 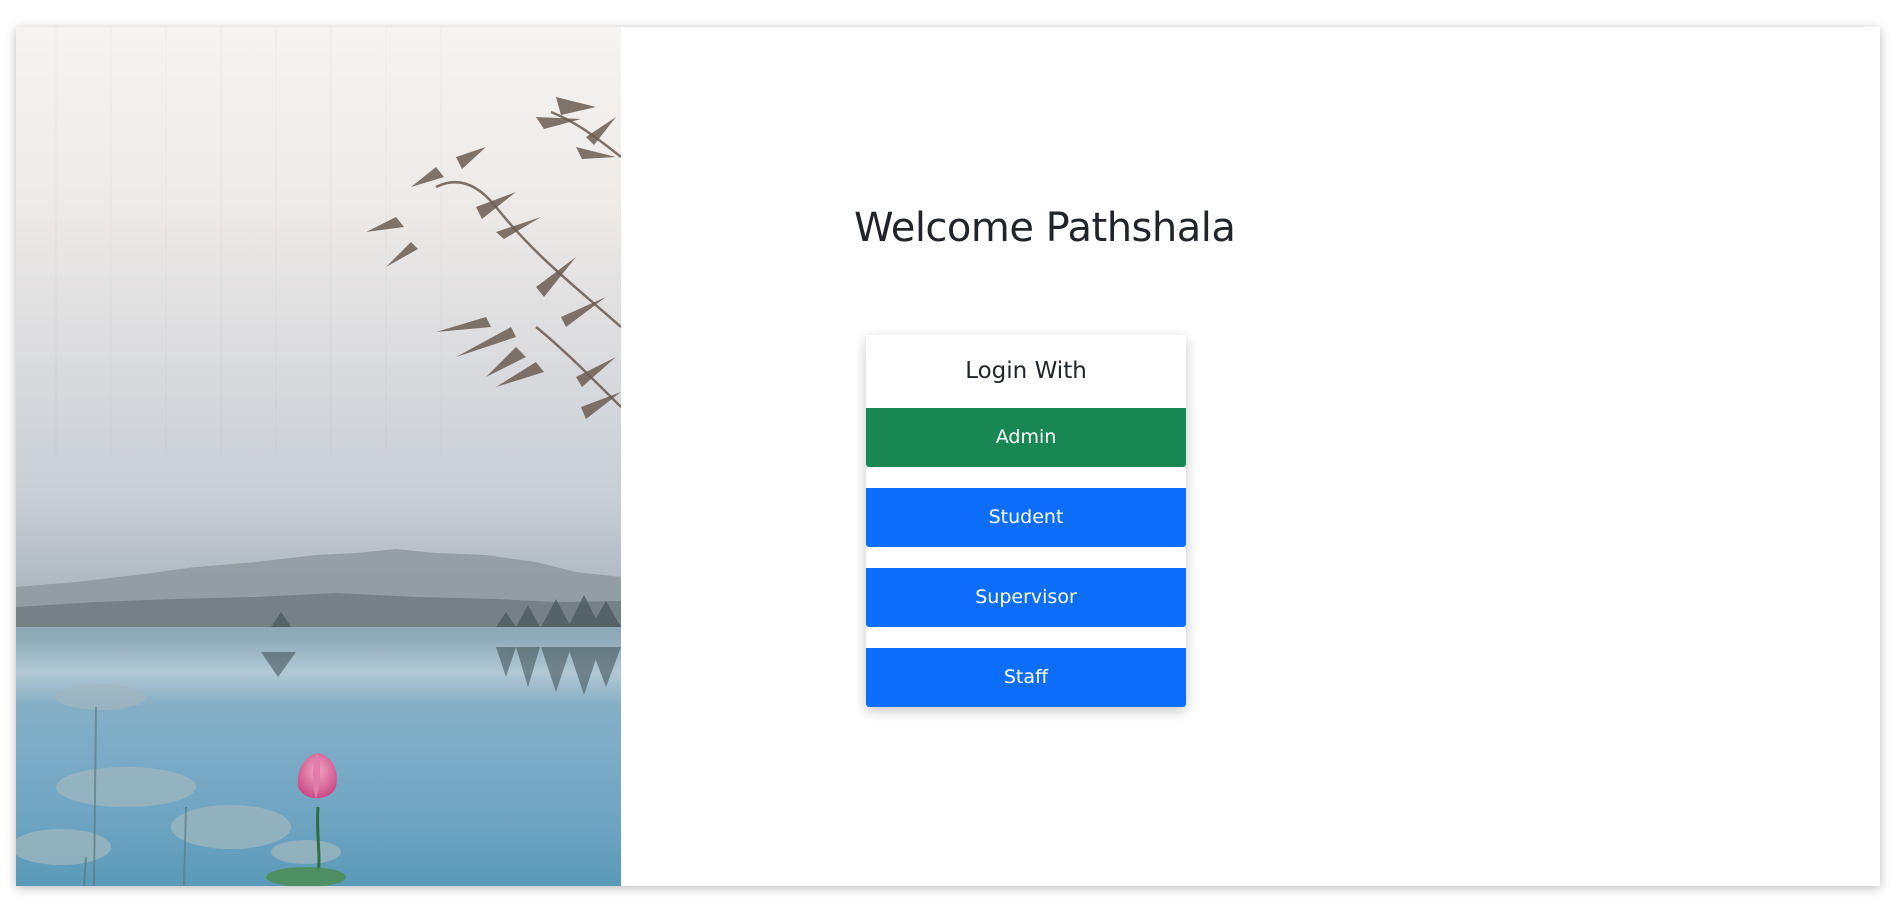 I want to click on page-title: Welcome Pathshala, so click(x=1045, y=228).